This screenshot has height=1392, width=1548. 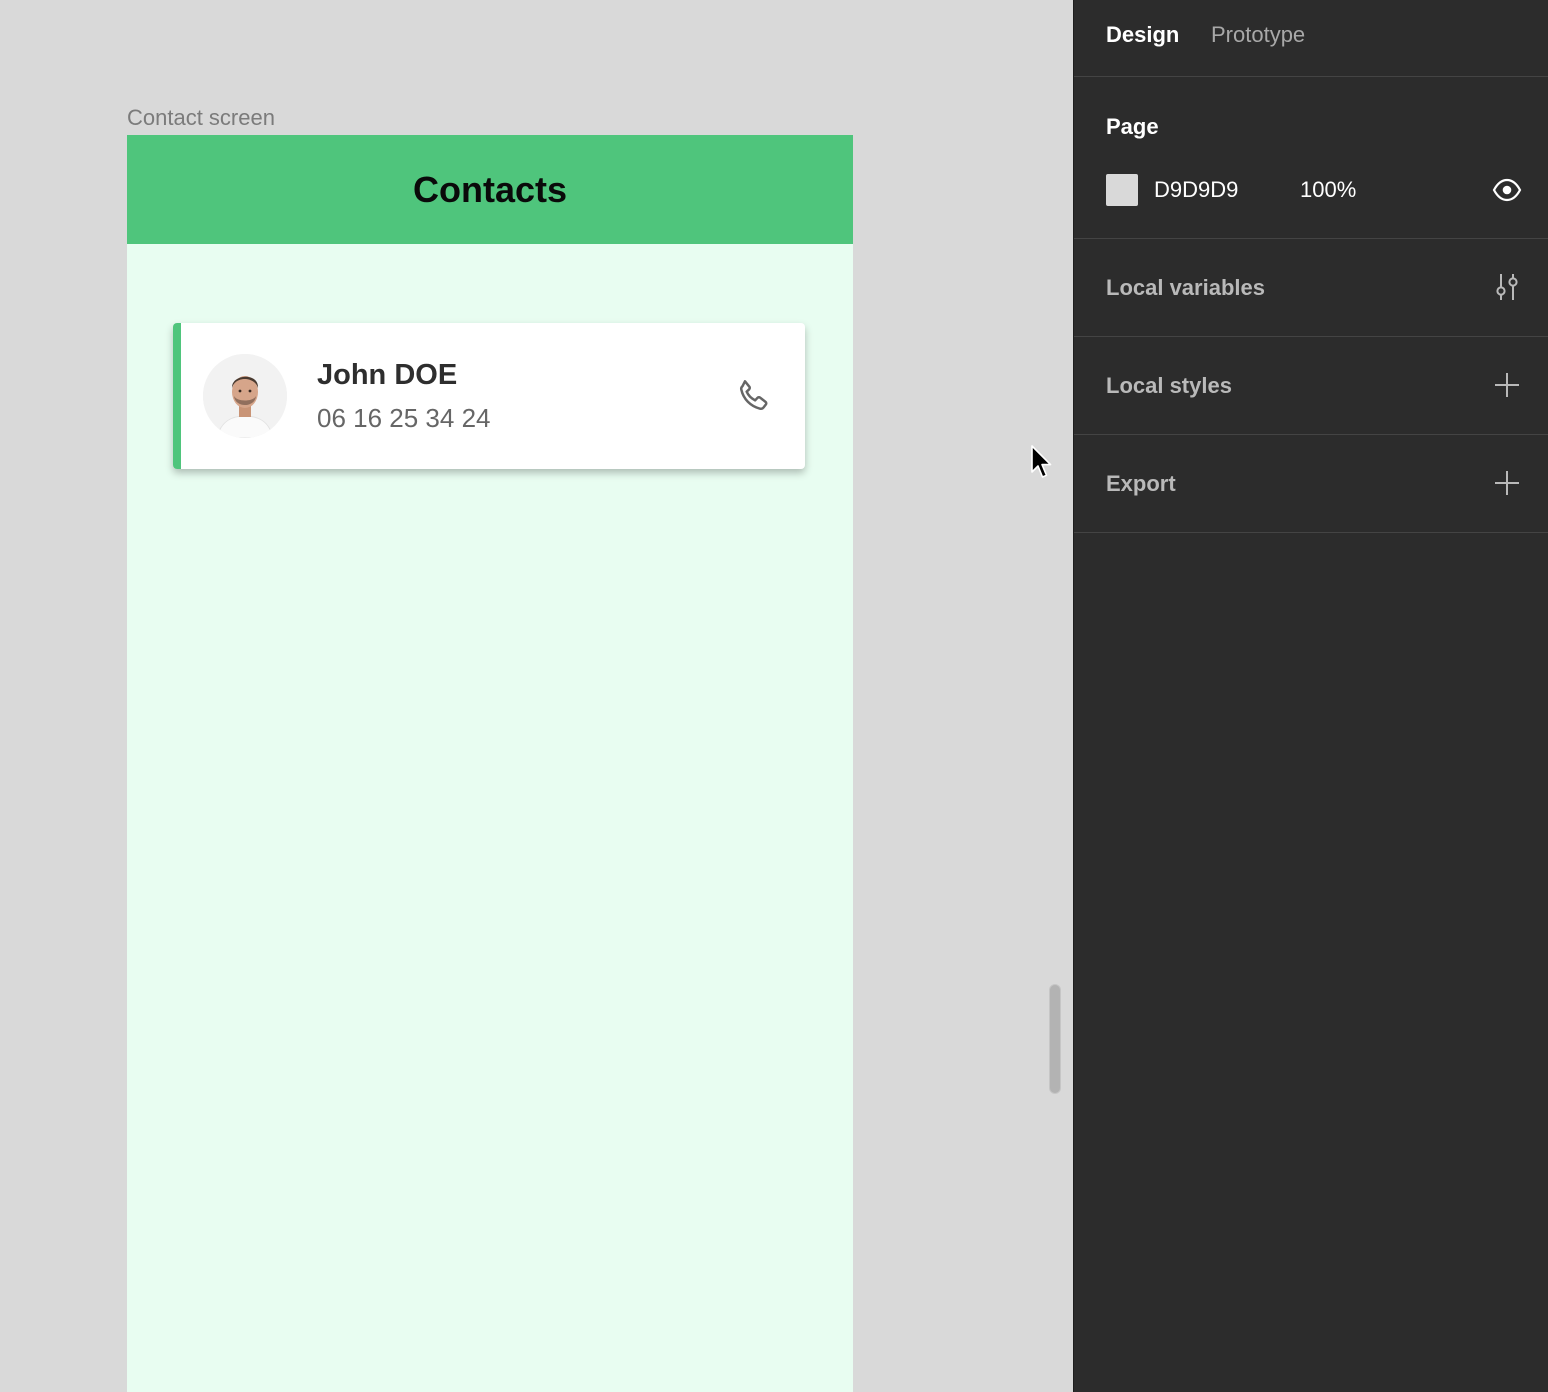 What do you see at coordinates (1141, 483) in the screenshot?
I see `export-label: Export` at bounding box center [1141, 483].